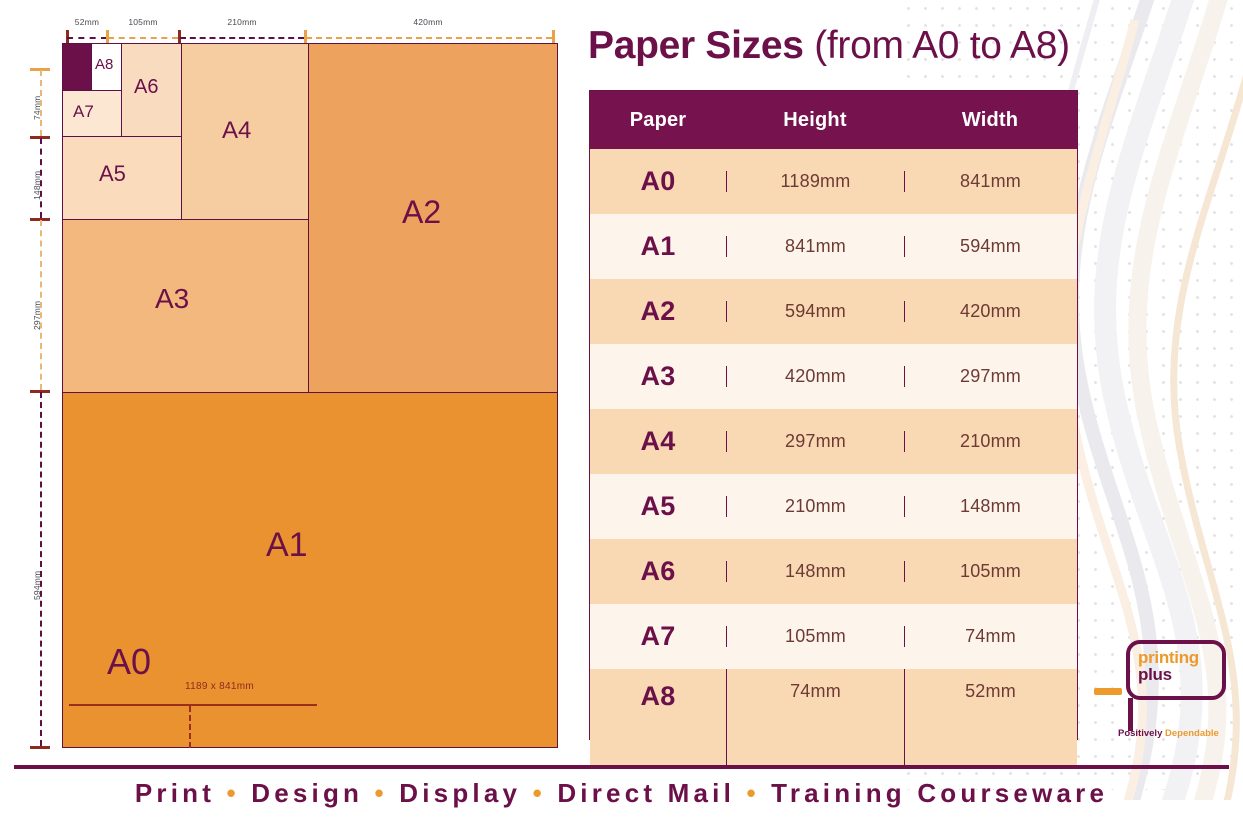  What do you see at coordinates (990, 311) in the screenshot?
I see `table-cell-width: 420mm` at bounding box center [990, 311].